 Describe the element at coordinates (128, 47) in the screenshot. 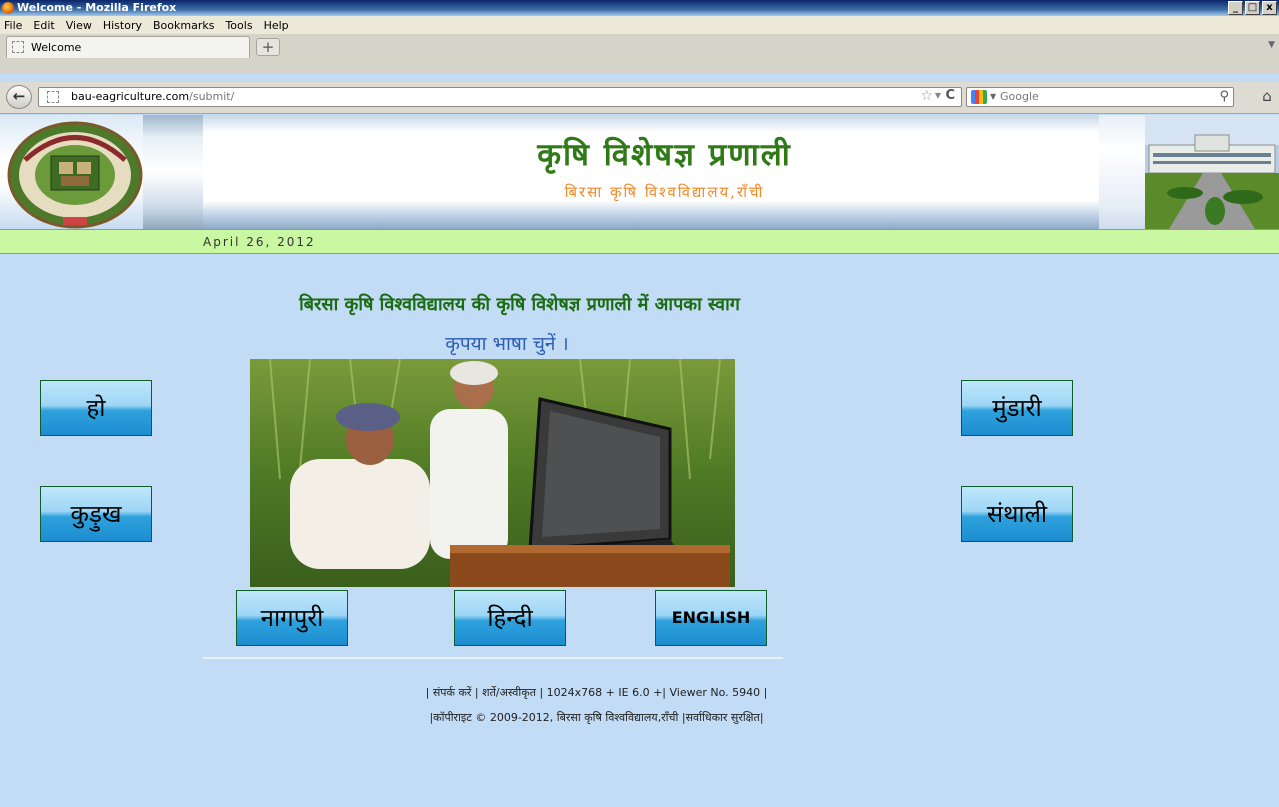

I see `tab-welcome: Welcome` at that location.